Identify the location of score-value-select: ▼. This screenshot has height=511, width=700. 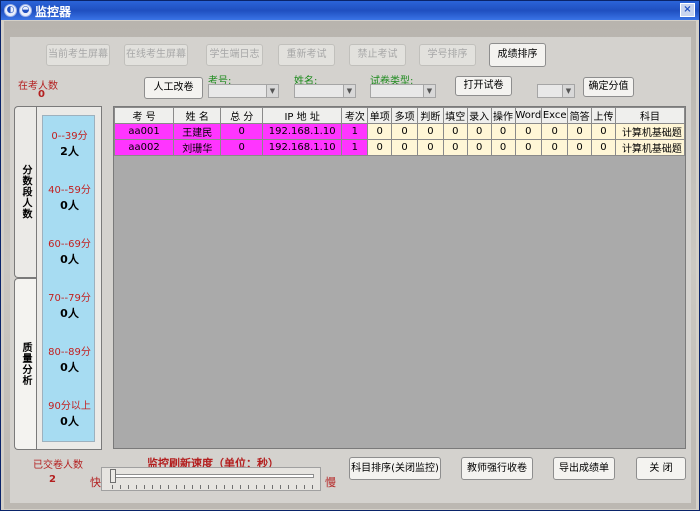
(556, 91).